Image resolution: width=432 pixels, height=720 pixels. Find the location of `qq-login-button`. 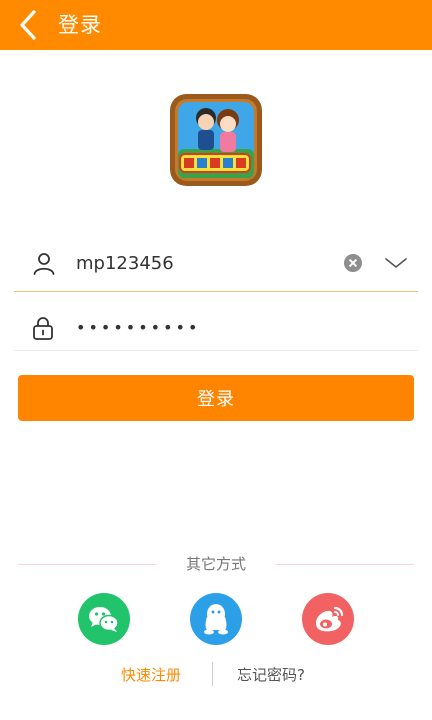

qq-login-button is located at coordinates (216, 619).